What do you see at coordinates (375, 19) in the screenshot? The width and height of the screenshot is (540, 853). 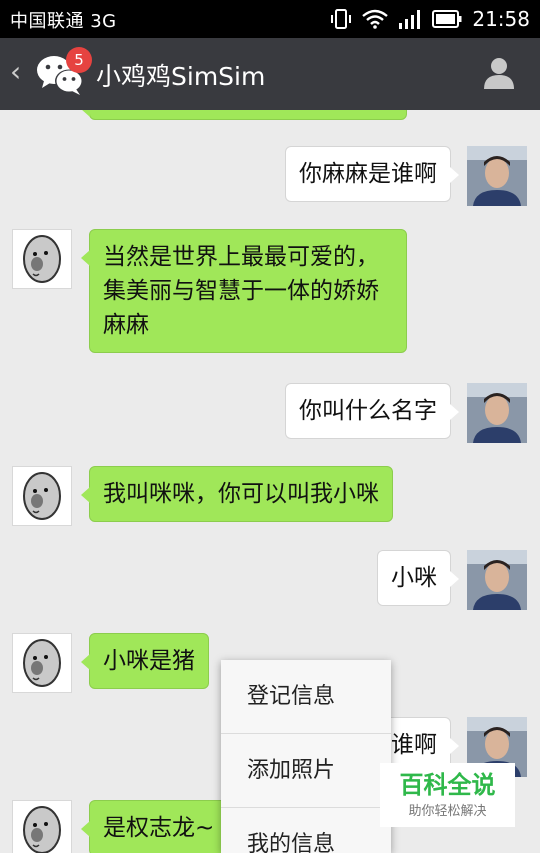 I see `wifi-icon` at bounding box center [375, 19].